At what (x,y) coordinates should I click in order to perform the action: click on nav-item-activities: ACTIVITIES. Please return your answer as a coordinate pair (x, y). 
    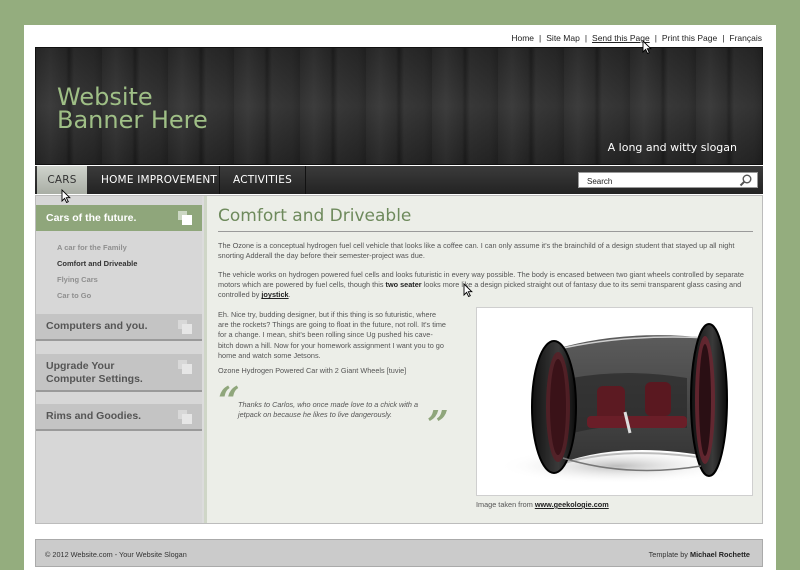
    Looking at the image, I should click on (262, 180).